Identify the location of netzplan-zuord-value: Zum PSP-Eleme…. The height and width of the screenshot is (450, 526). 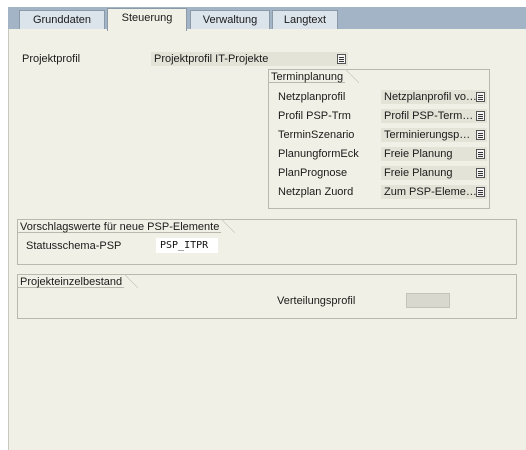
(430, 192).